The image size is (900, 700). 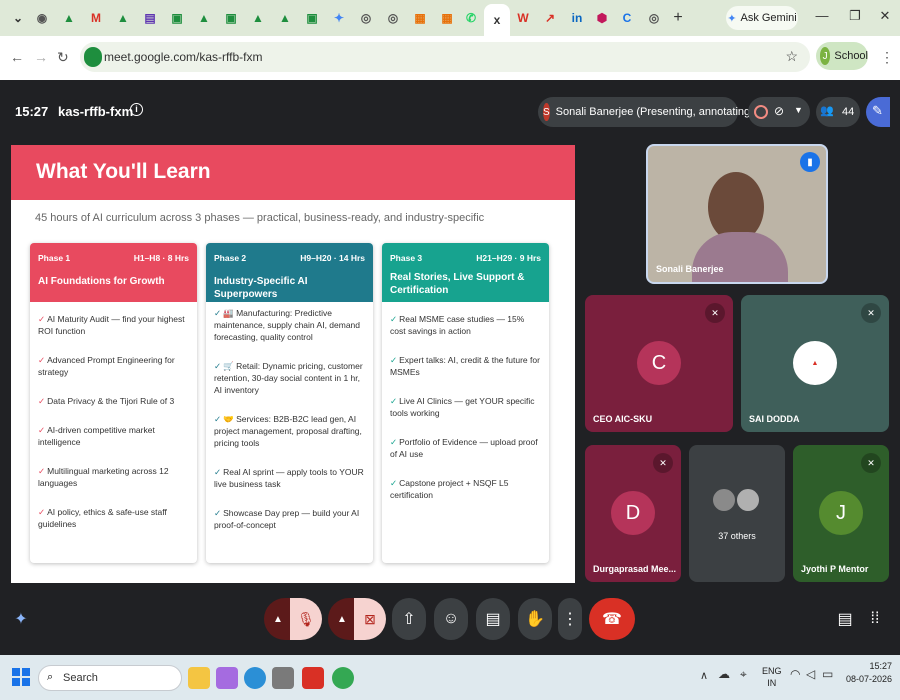 I want to click on others-tile: 37 others, so click(x=737, y=513).